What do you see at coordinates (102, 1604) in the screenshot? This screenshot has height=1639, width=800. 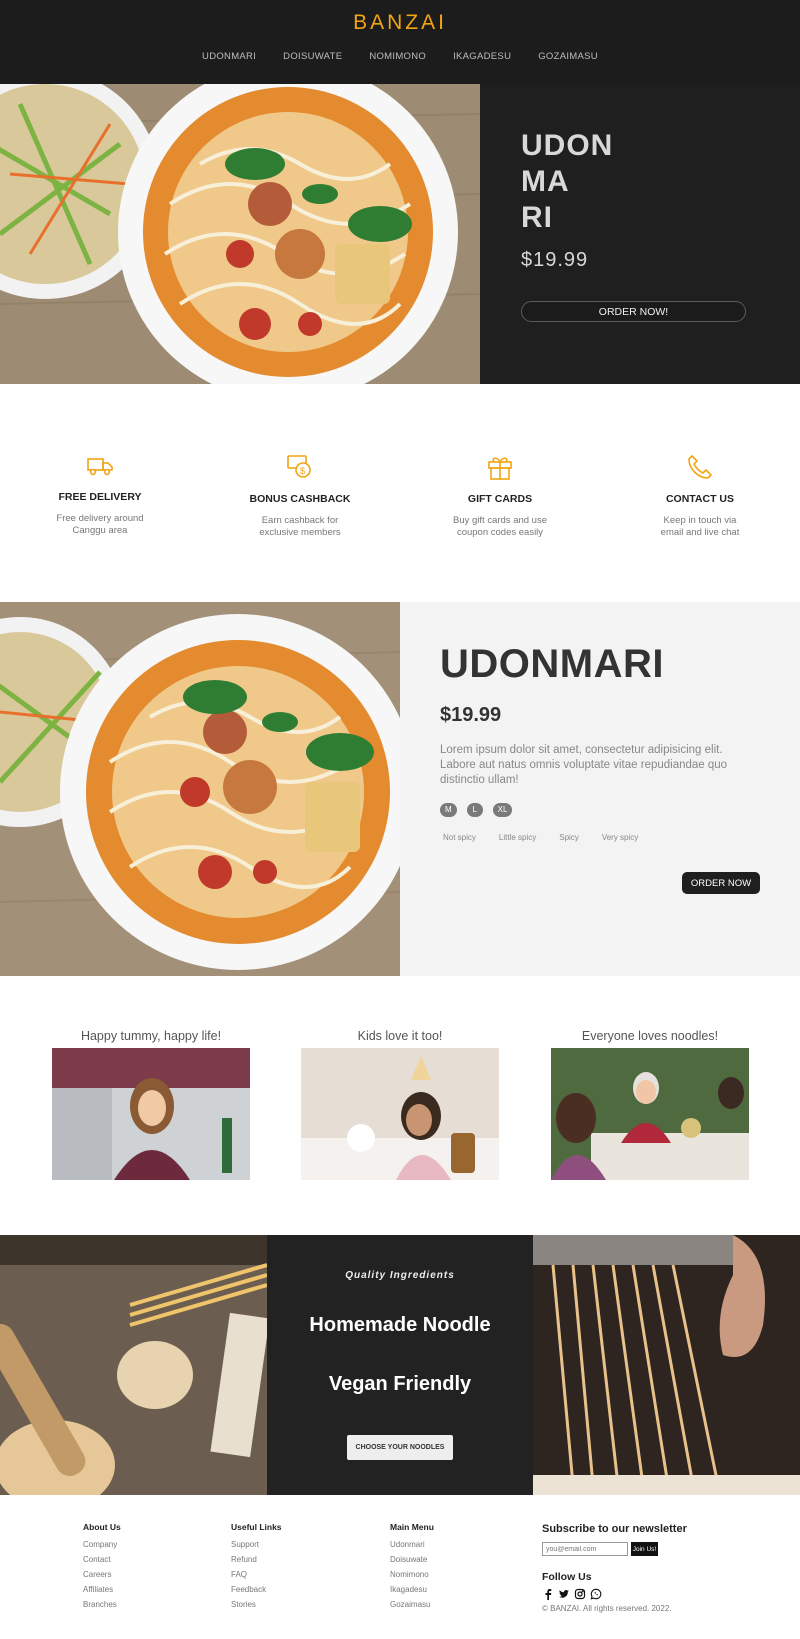 I see `footer-link-branches: Branches` at bounding box center [102, 1604].